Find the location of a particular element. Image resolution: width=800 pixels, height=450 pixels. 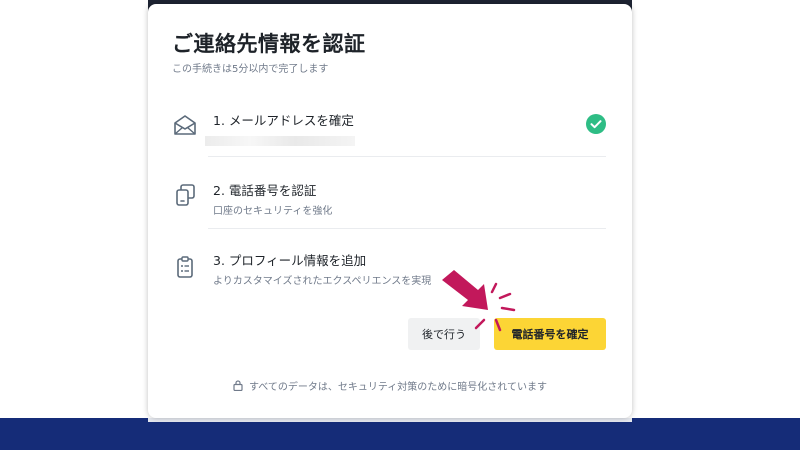

security-note: すべてのデータは、セキュリティ対策のために暗号化されています is located at coordinates (390, 386).